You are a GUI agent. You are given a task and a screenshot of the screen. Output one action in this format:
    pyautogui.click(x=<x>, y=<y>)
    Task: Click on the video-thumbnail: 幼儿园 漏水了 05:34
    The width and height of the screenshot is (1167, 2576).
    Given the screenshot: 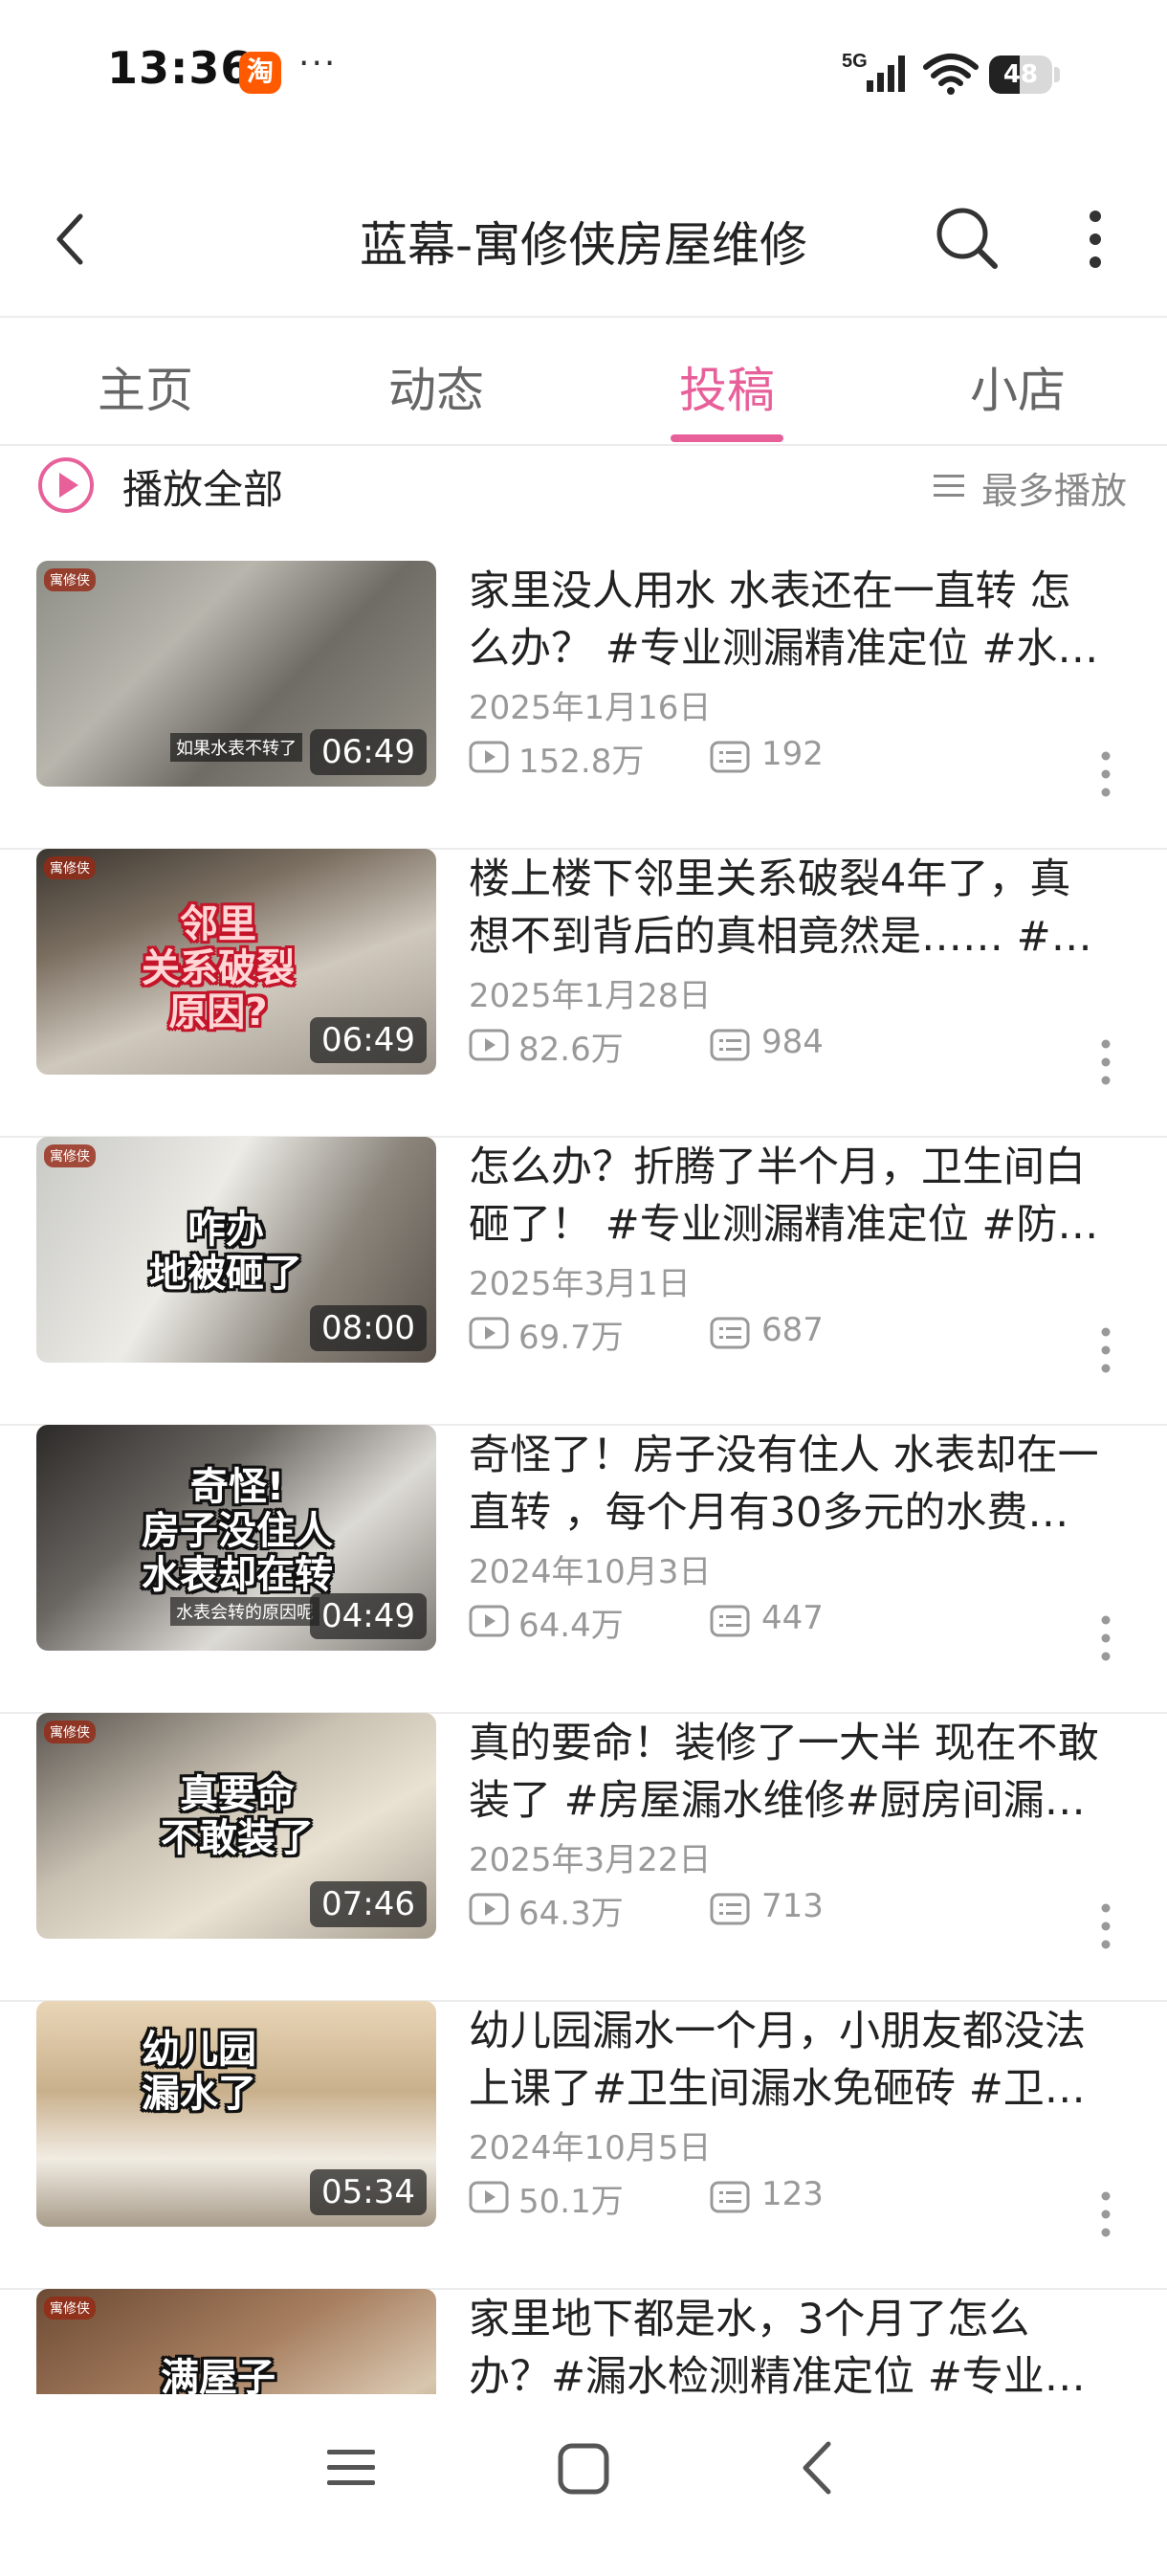 What is the action you would take?
    pyautogui.click(x=236, y=2114)
    